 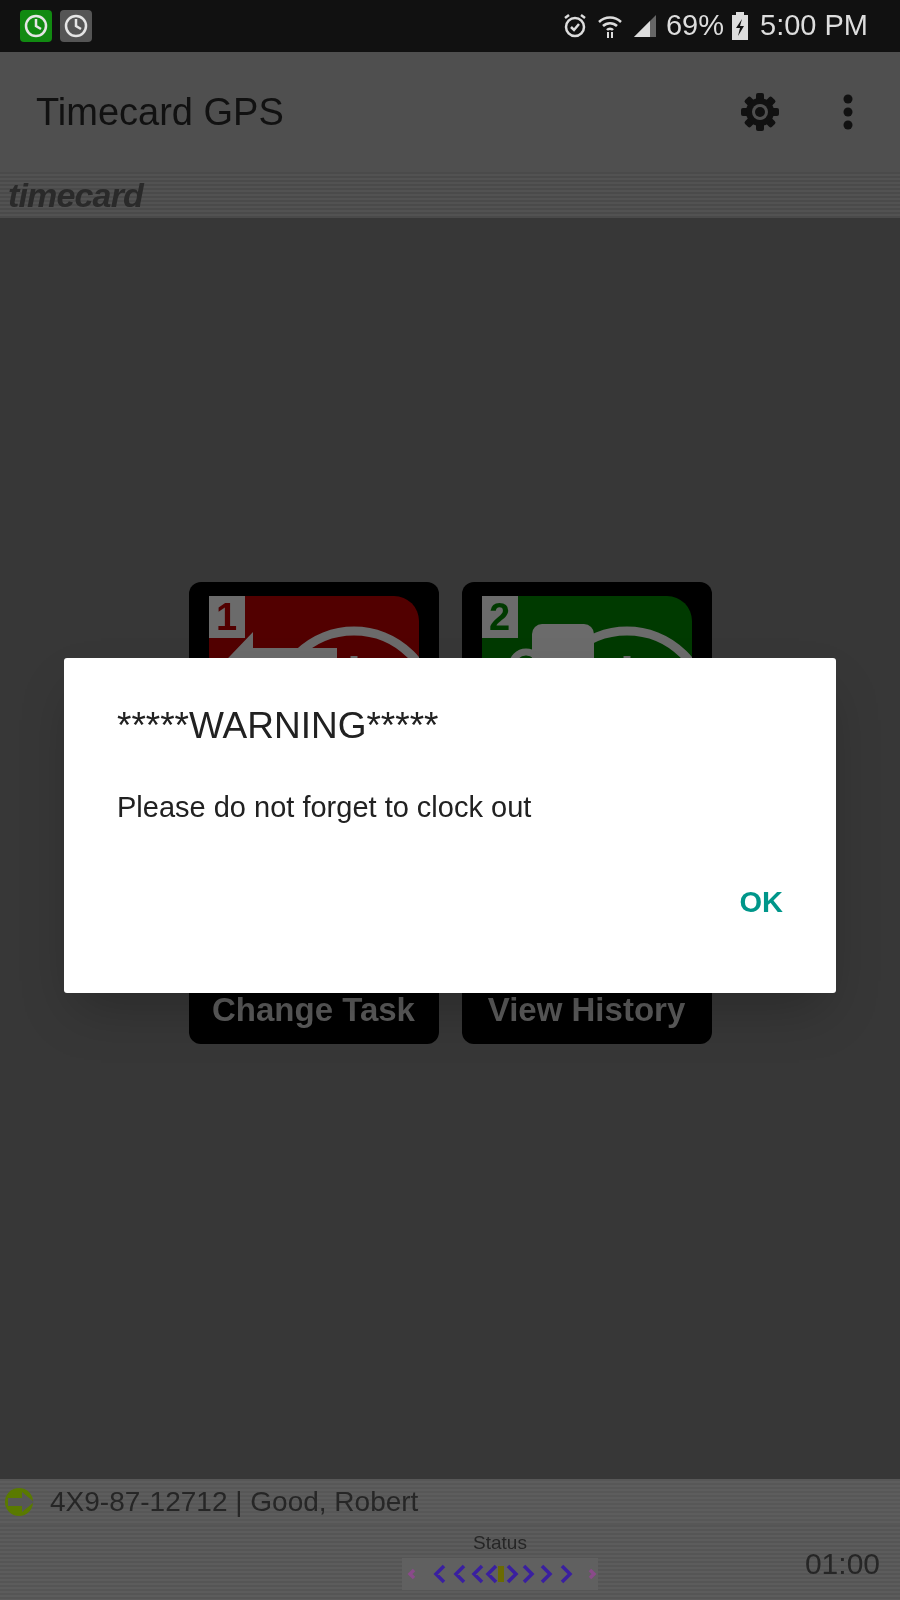 I want to click on ok-button: OK, so click(x=761, y=903).